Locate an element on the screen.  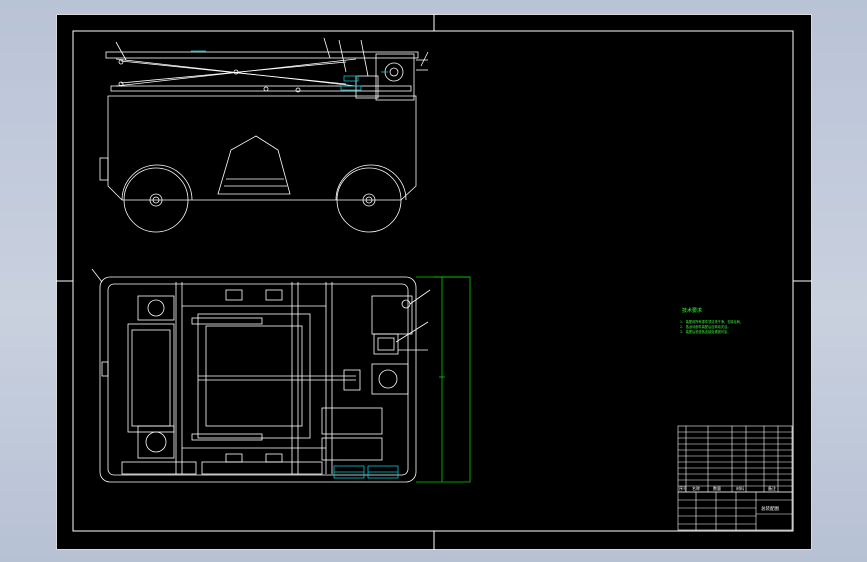
vehicle-body is located at coordinates (262, 148).